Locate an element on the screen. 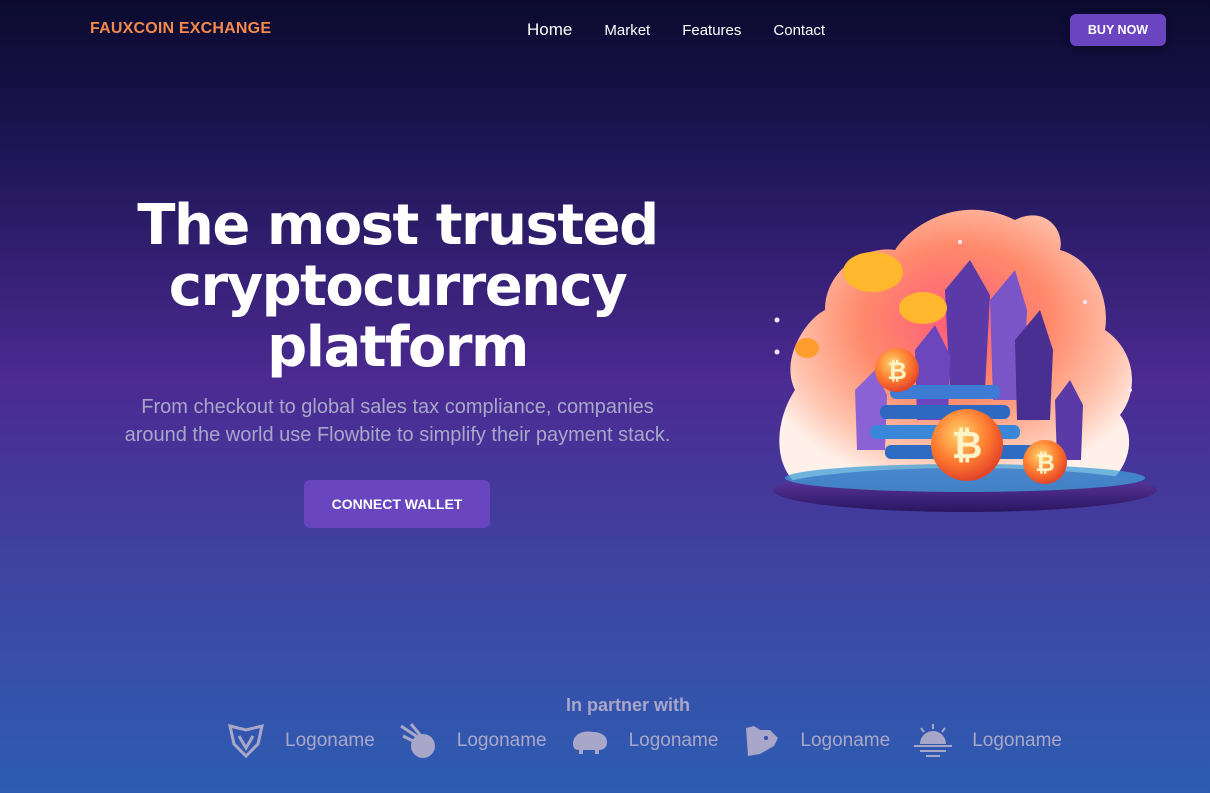 This screenshot has height=793, width=1210. hero-title: The most trusted cryptocurrency platform is located at coordinates (397, 286).